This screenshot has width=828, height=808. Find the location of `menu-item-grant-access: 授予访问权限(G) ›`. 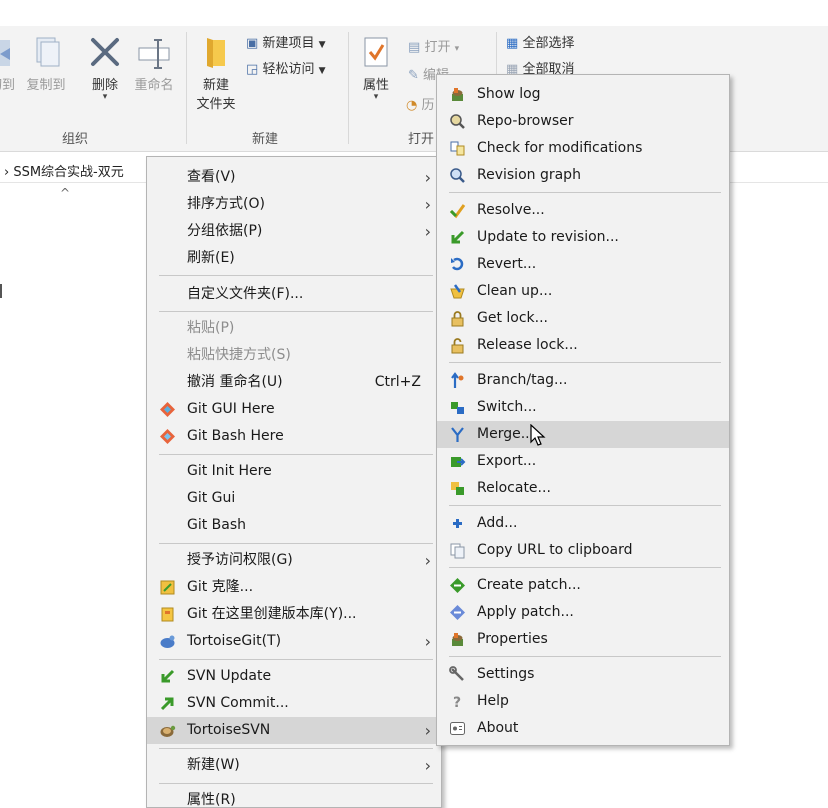

menu-item-grant-access: 授予访问权限(G) › is located at coordinates (294, 560).